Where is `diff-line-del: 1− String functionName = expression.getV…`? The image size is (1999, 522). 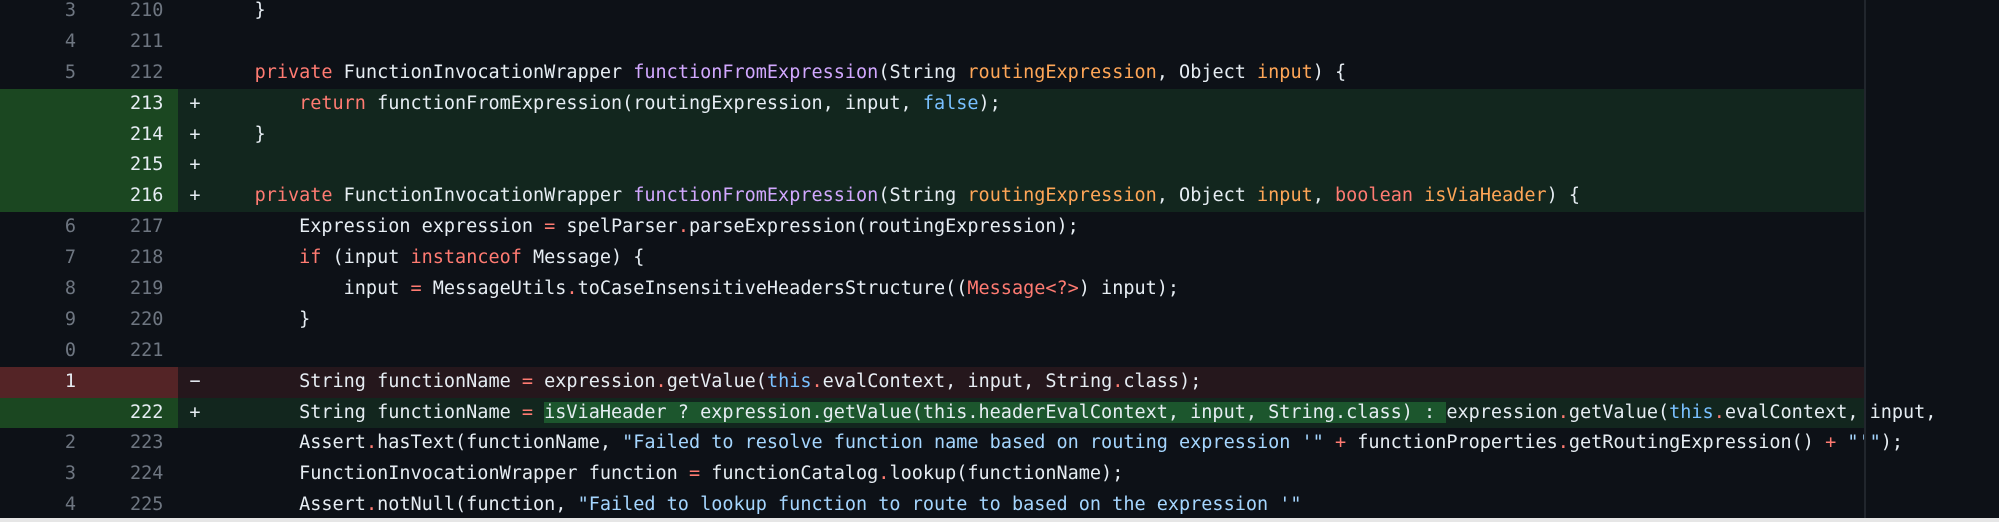 diff-line-del: 1− String functionName = expression.getV… is located at coordinates (932, 382).